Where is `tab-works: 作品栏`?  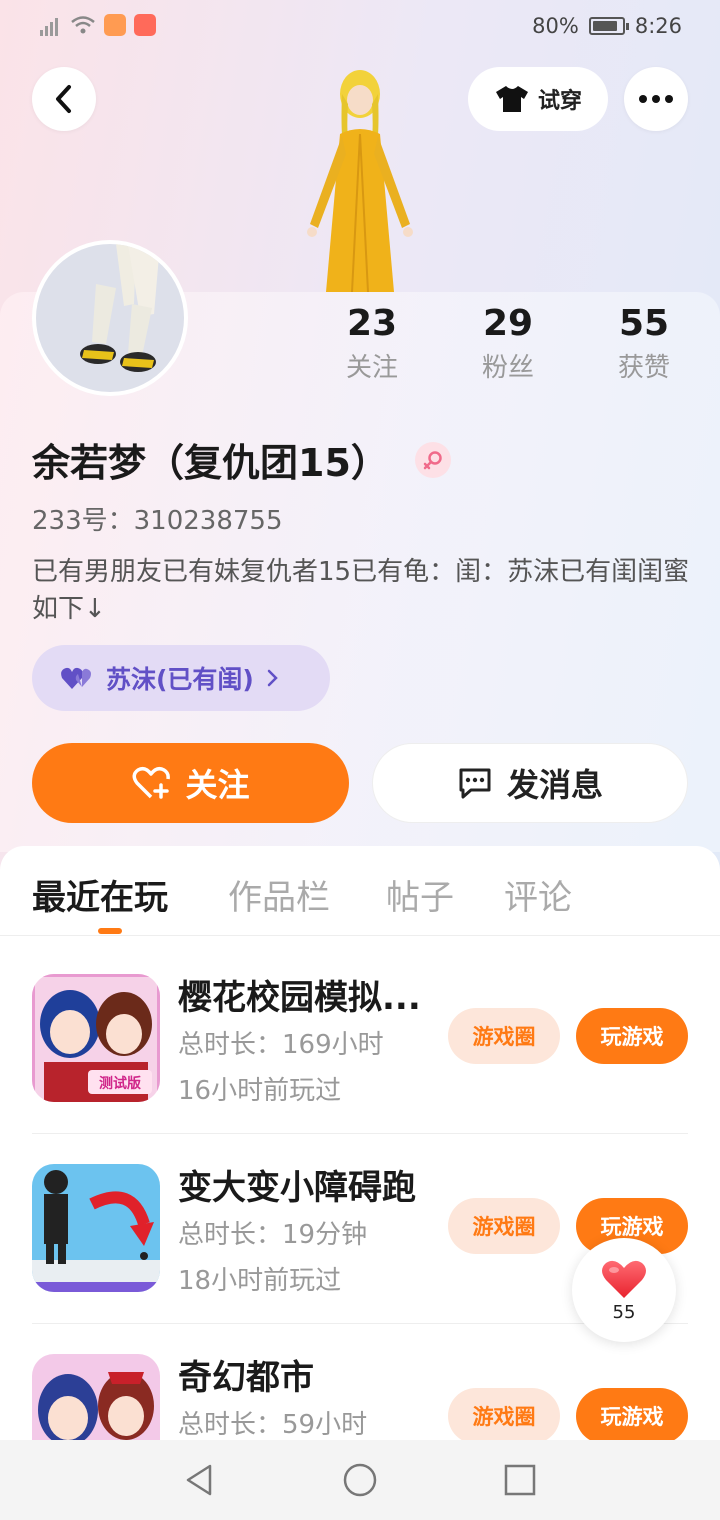 tab-works: 作品栏 is located at coordinates (279, 894).